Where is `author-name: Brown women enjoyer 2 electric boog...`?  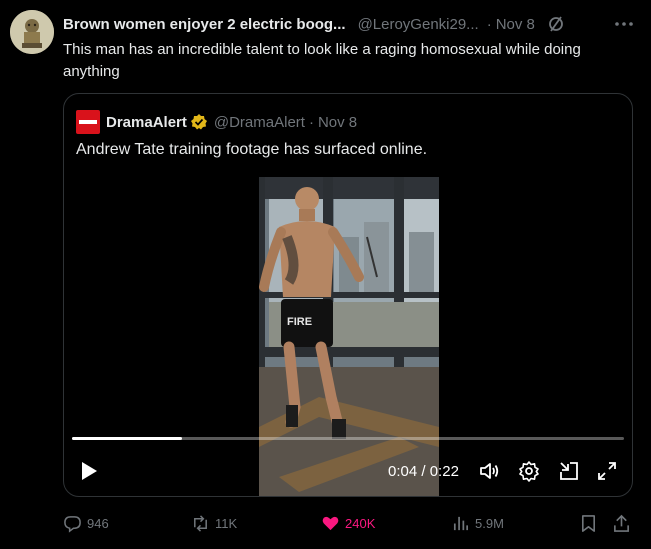 author-name: Brown women enjoyer 2 electric boog... is located at coordinates (204, 24).